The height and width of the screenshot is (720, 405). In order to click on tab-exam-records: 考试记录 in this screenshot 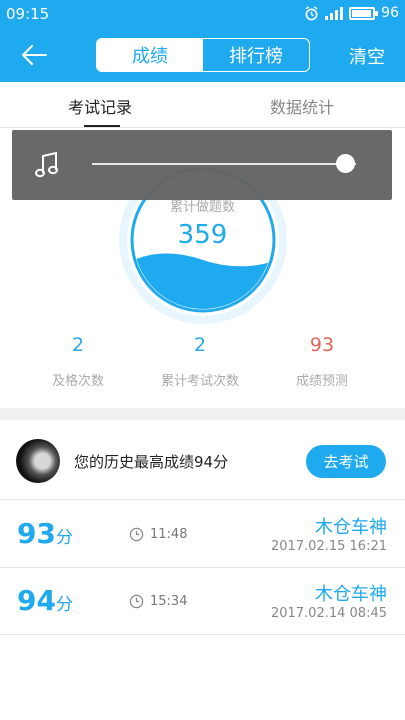, I will do `click(100, 106)`.